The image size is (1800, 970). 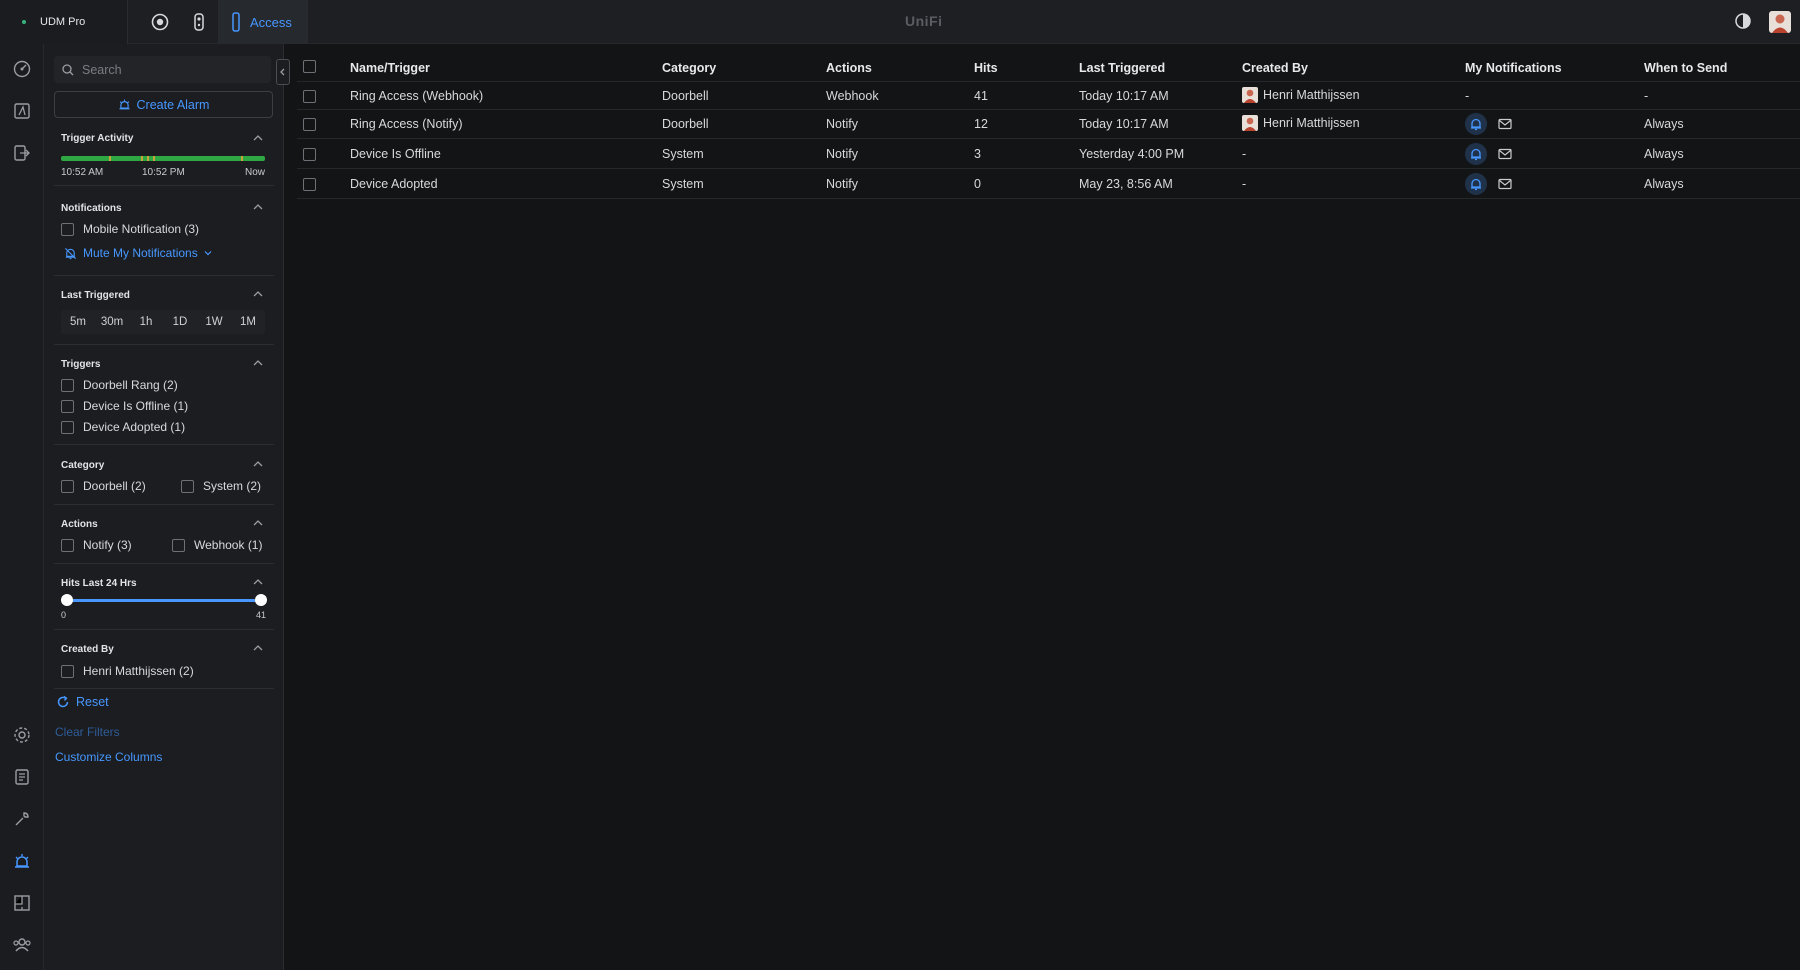 What do you see at coordinates (255, 172) in the screenshot?
I see `activity-end-time: Now` at bounding box center [255, 172].